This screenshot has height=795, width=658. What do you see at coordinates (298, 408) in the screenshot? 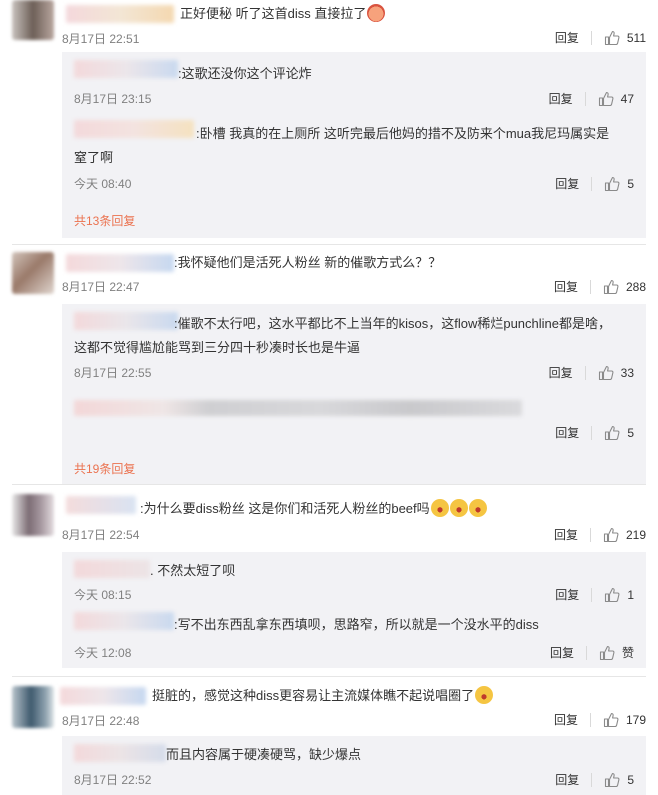
I see `reply-text-blurred` at bounding box center [298, 408].